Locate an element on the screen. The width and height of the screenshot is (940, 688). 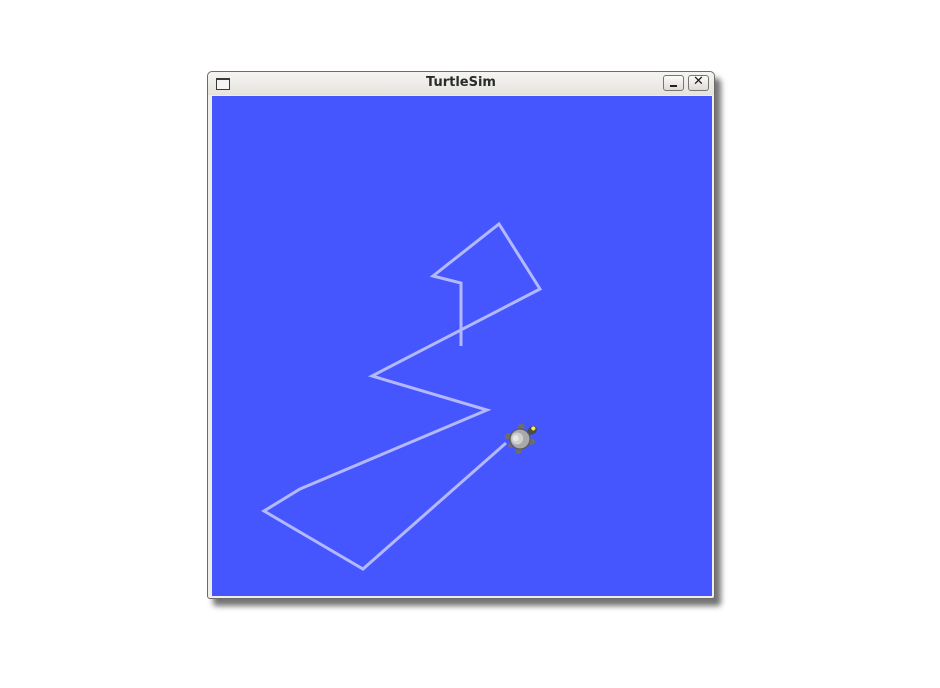
close-icon: ✕ is located at coordinates (698, 81).